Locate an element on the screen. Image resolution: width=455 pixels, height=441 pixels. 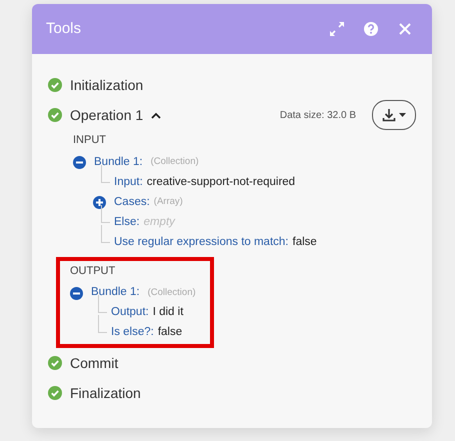
step-label: Finalization is located at coordinates (105, 393).